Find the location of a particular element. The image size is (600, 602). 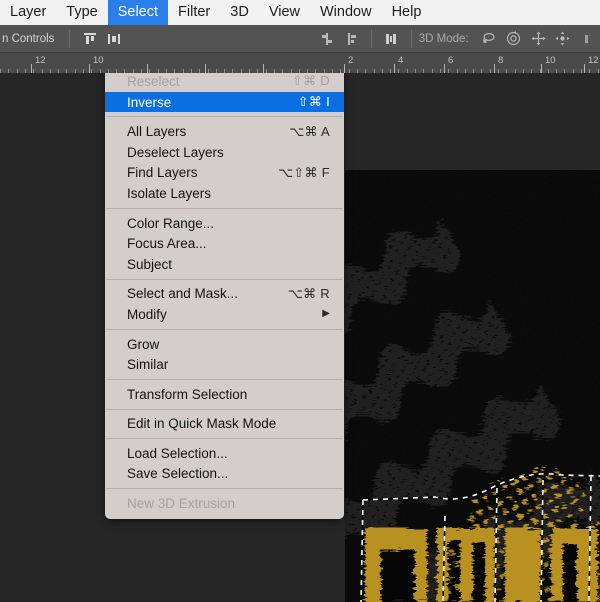

ruler-label-right-2: 6 is located at coordinates (451, 60).